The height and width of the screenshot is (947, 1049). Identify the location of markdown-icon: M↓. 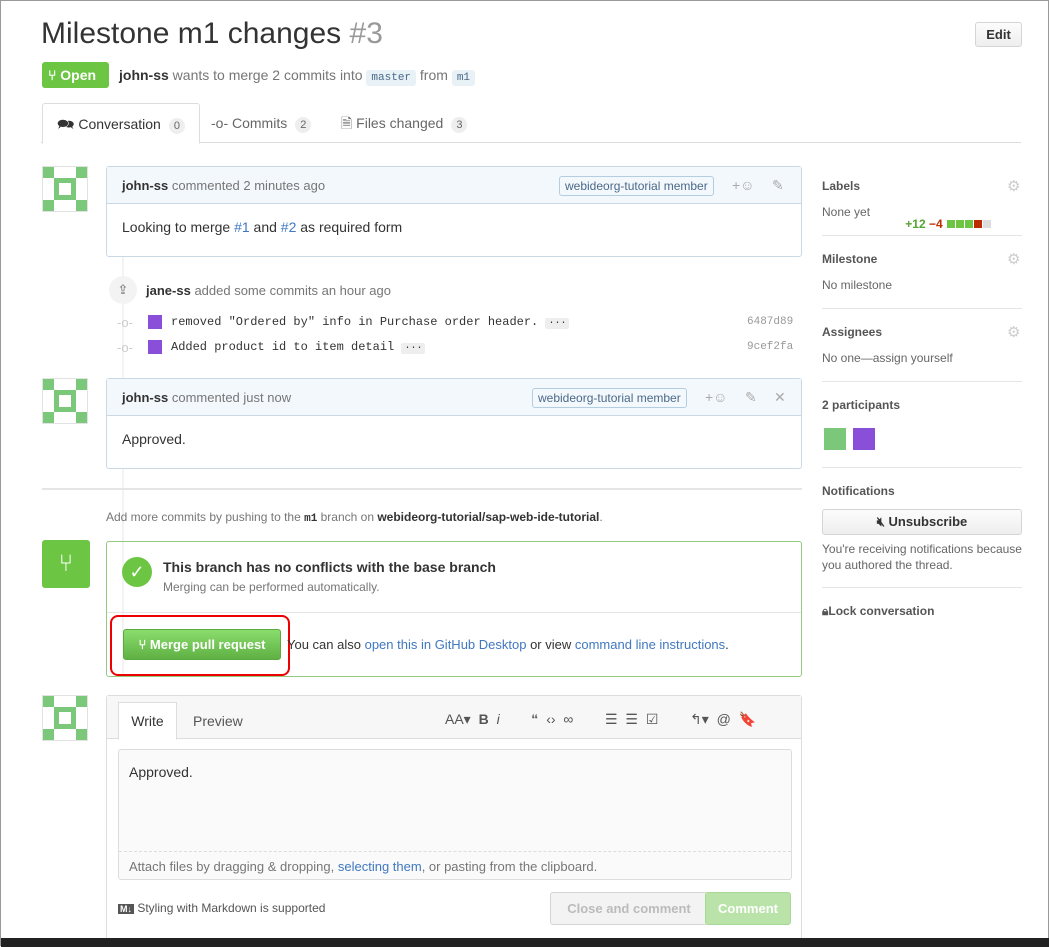
(126, 909).